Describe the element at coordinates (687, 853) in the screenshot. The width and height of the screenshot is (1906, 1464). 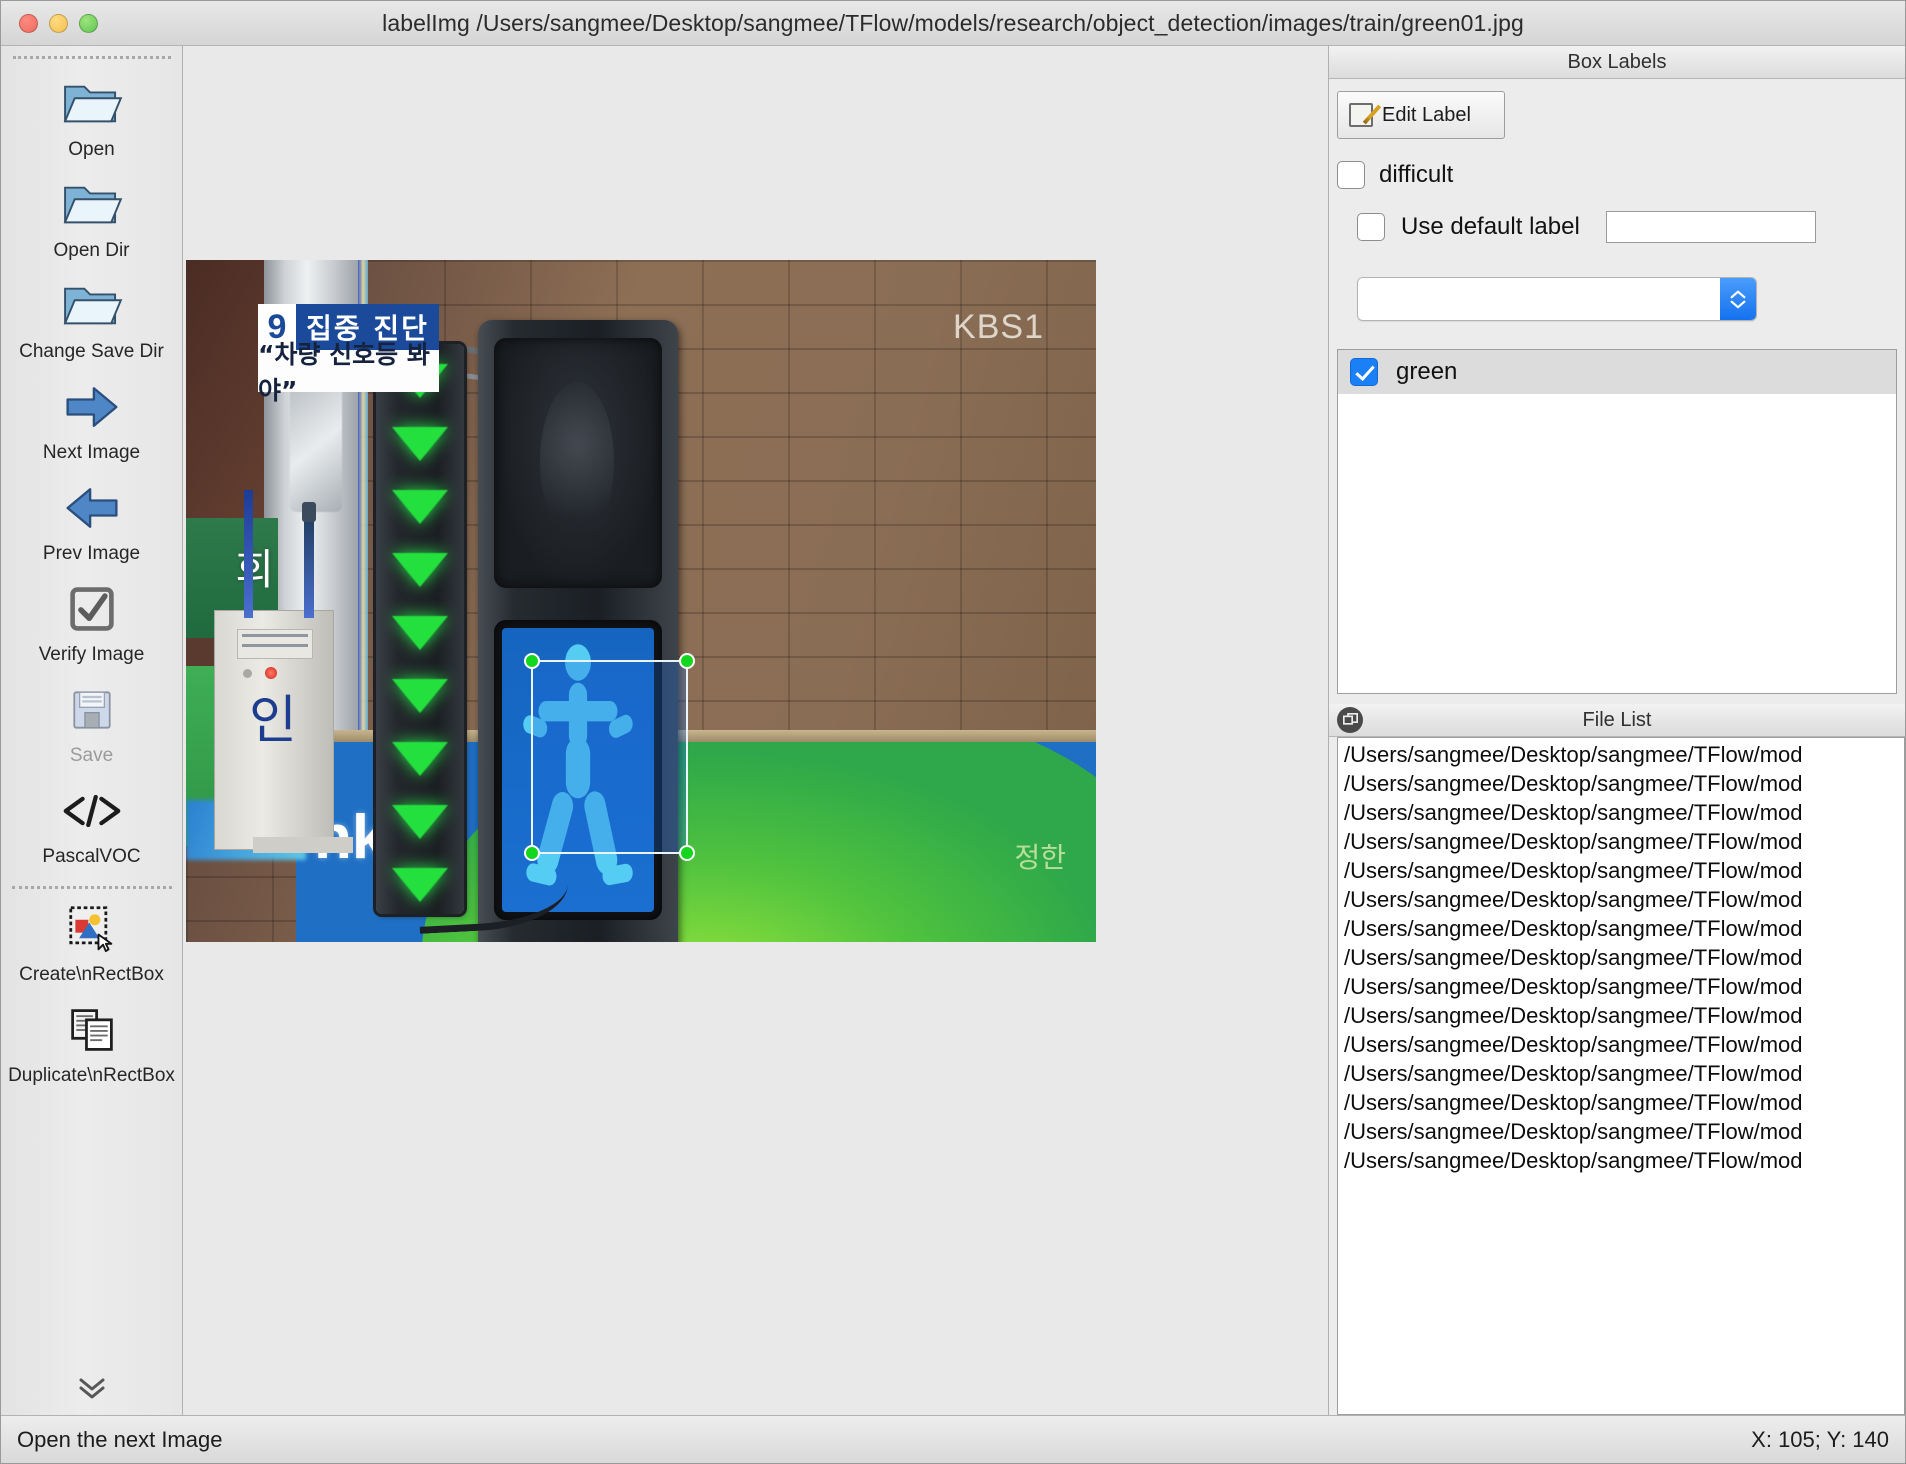
I see `bbox-handle-bottom-right` at that location.